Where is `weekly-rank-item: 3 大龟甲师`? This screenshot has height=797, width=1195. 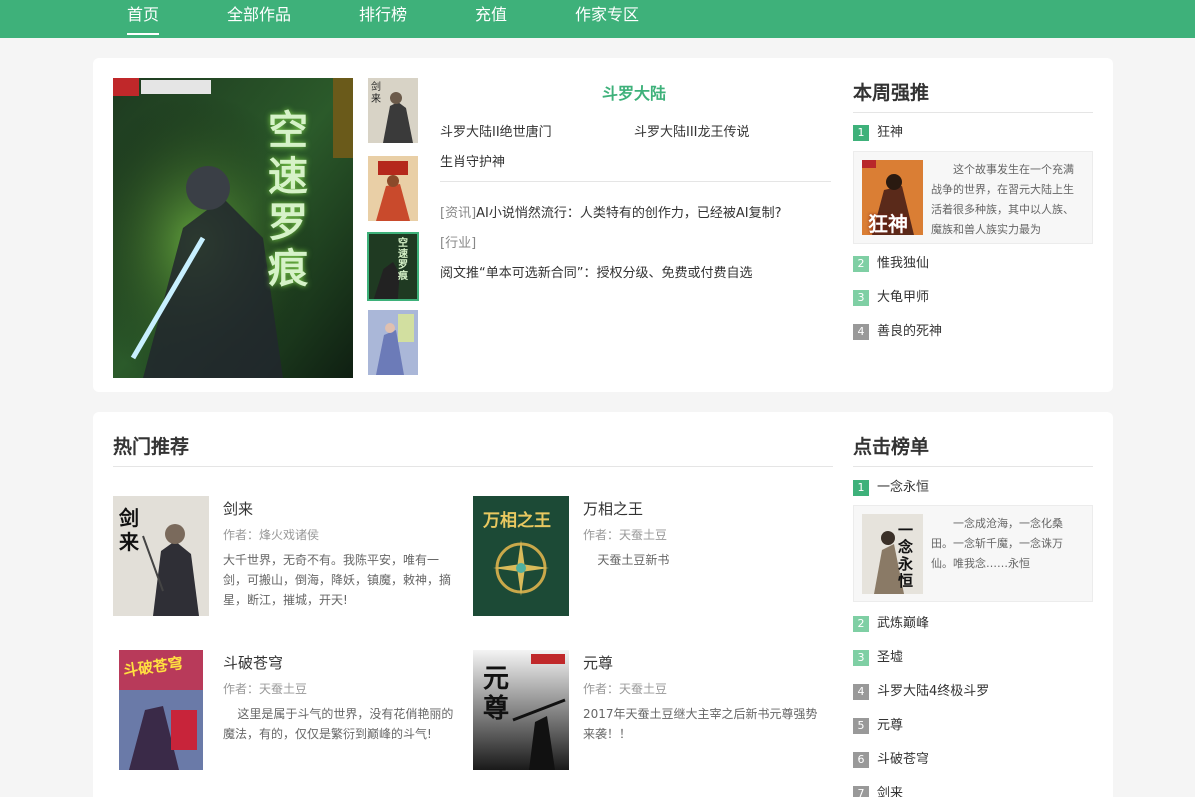
weekly-rank-item: 3 大龟甲师 is located at coordinates (891, 298).